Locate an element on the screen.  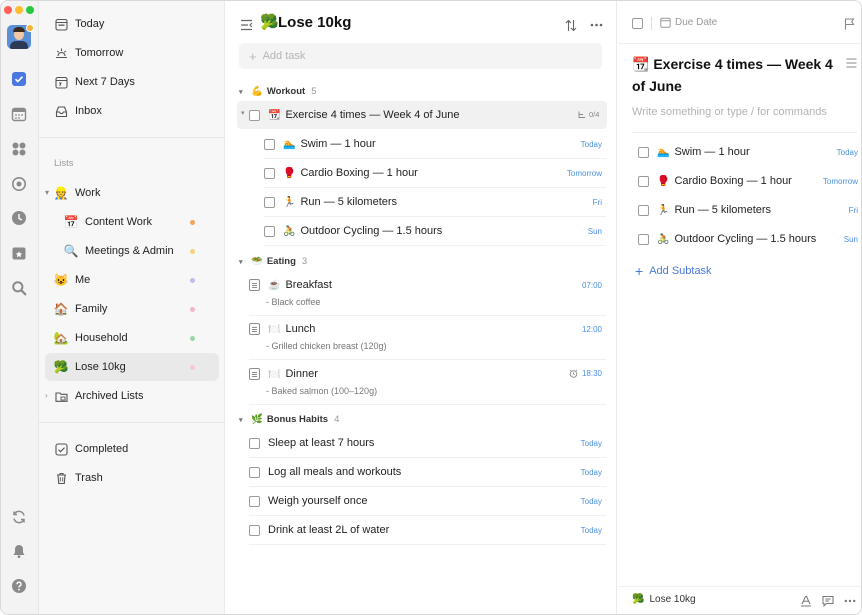
task-row: 🥊 Cardio Boxing — 1 hour is located at coordinates (341, 173).